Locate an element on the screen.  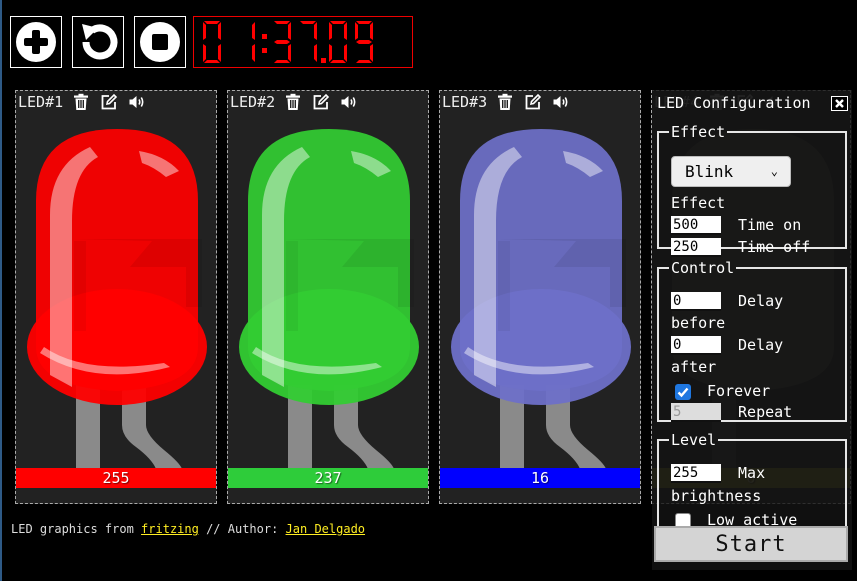
effect-legend: Effect is located at coordinates (698, 132).